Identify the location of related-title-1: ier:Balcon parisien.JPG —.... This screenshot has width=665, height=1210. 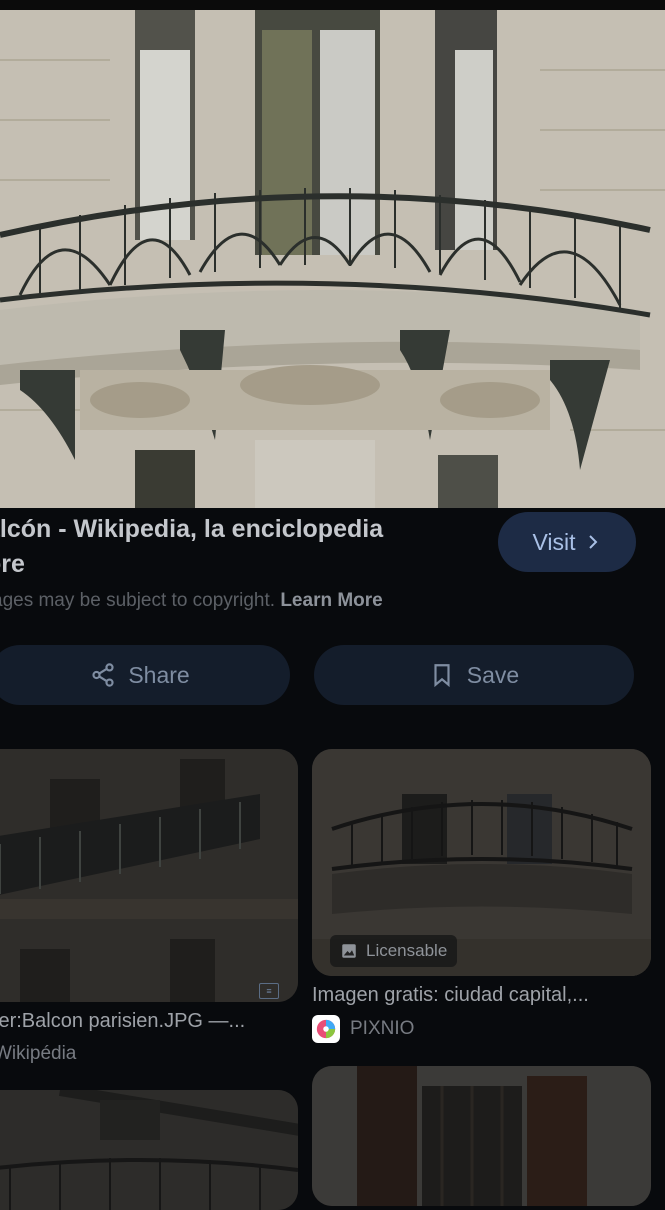
(122, 1021).